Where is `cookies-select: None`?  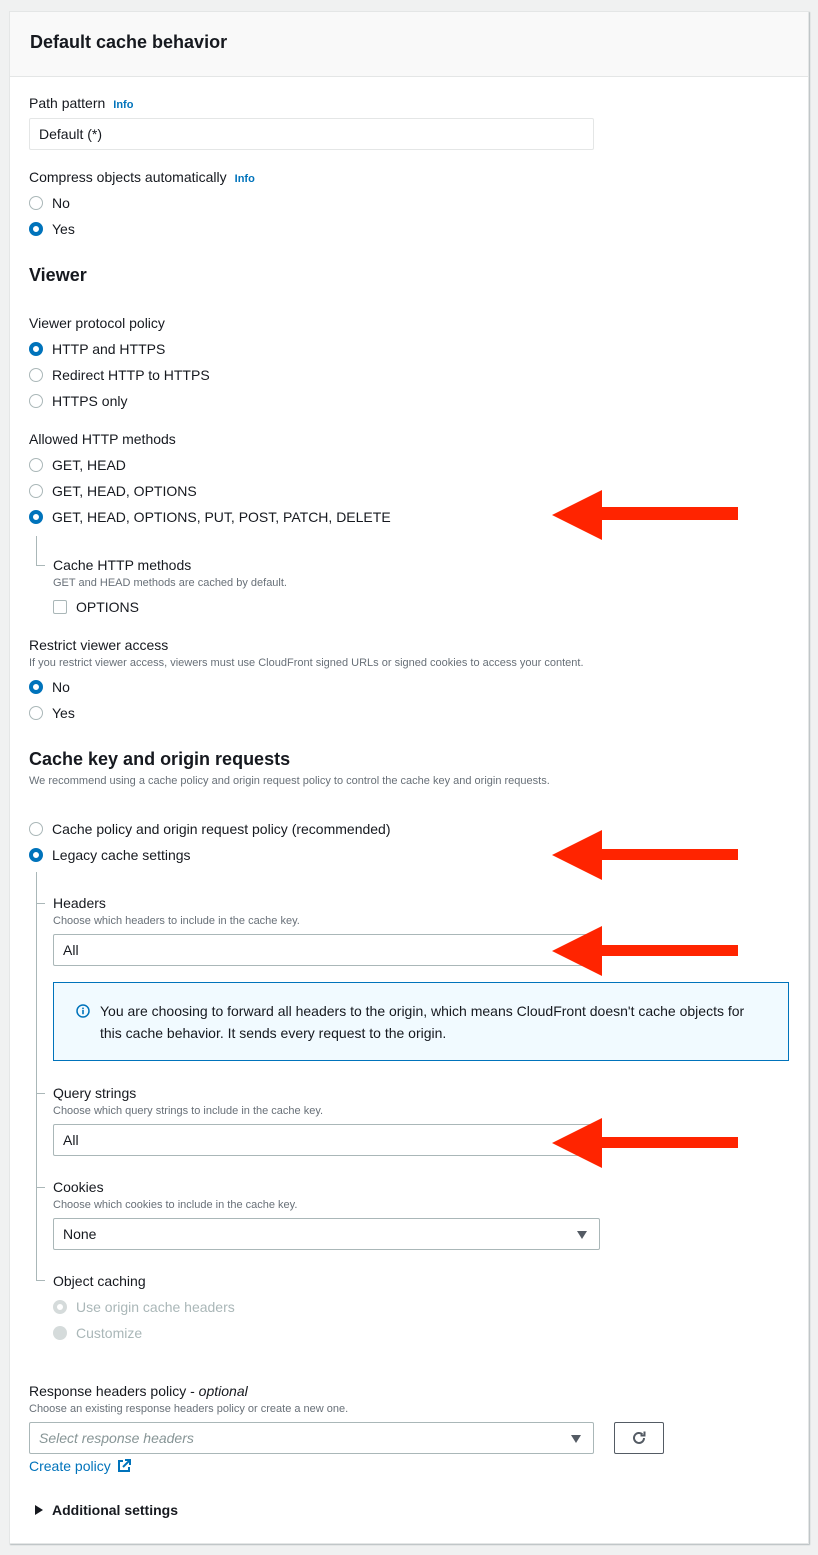 cookies-select: None is located at coordinates (326, 1234).